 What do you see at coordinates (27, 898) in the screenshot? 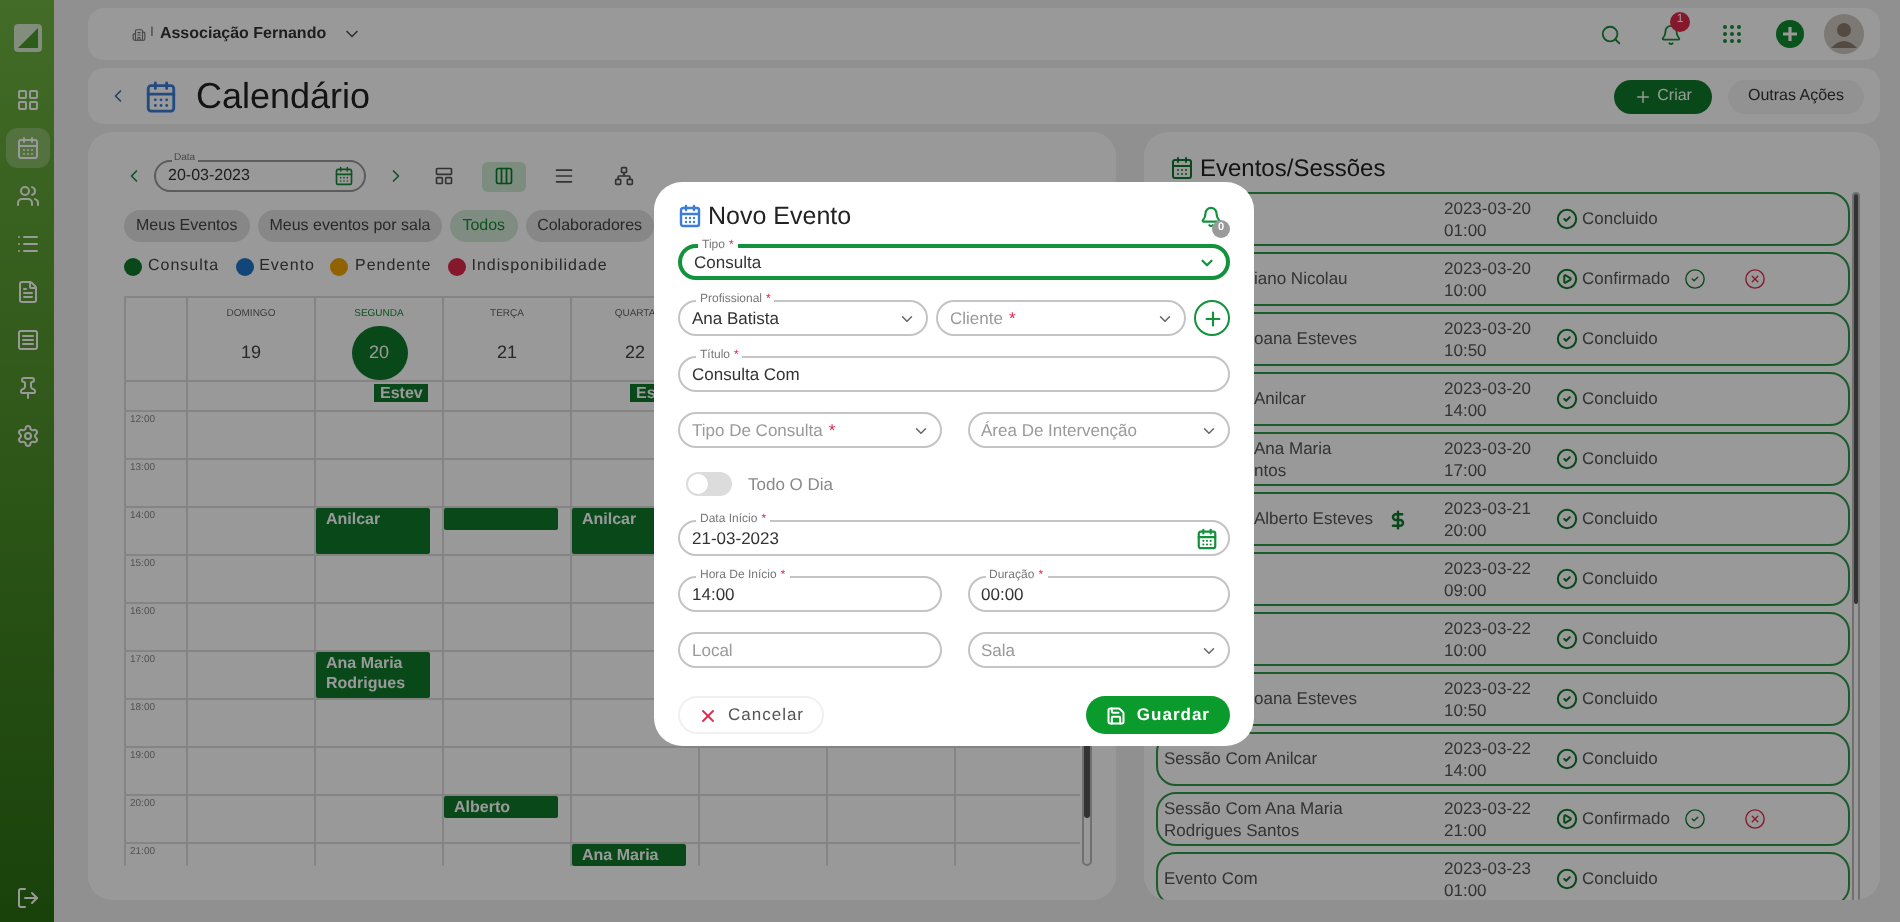
I see `logout-icon` at bounding box center [27, 898].